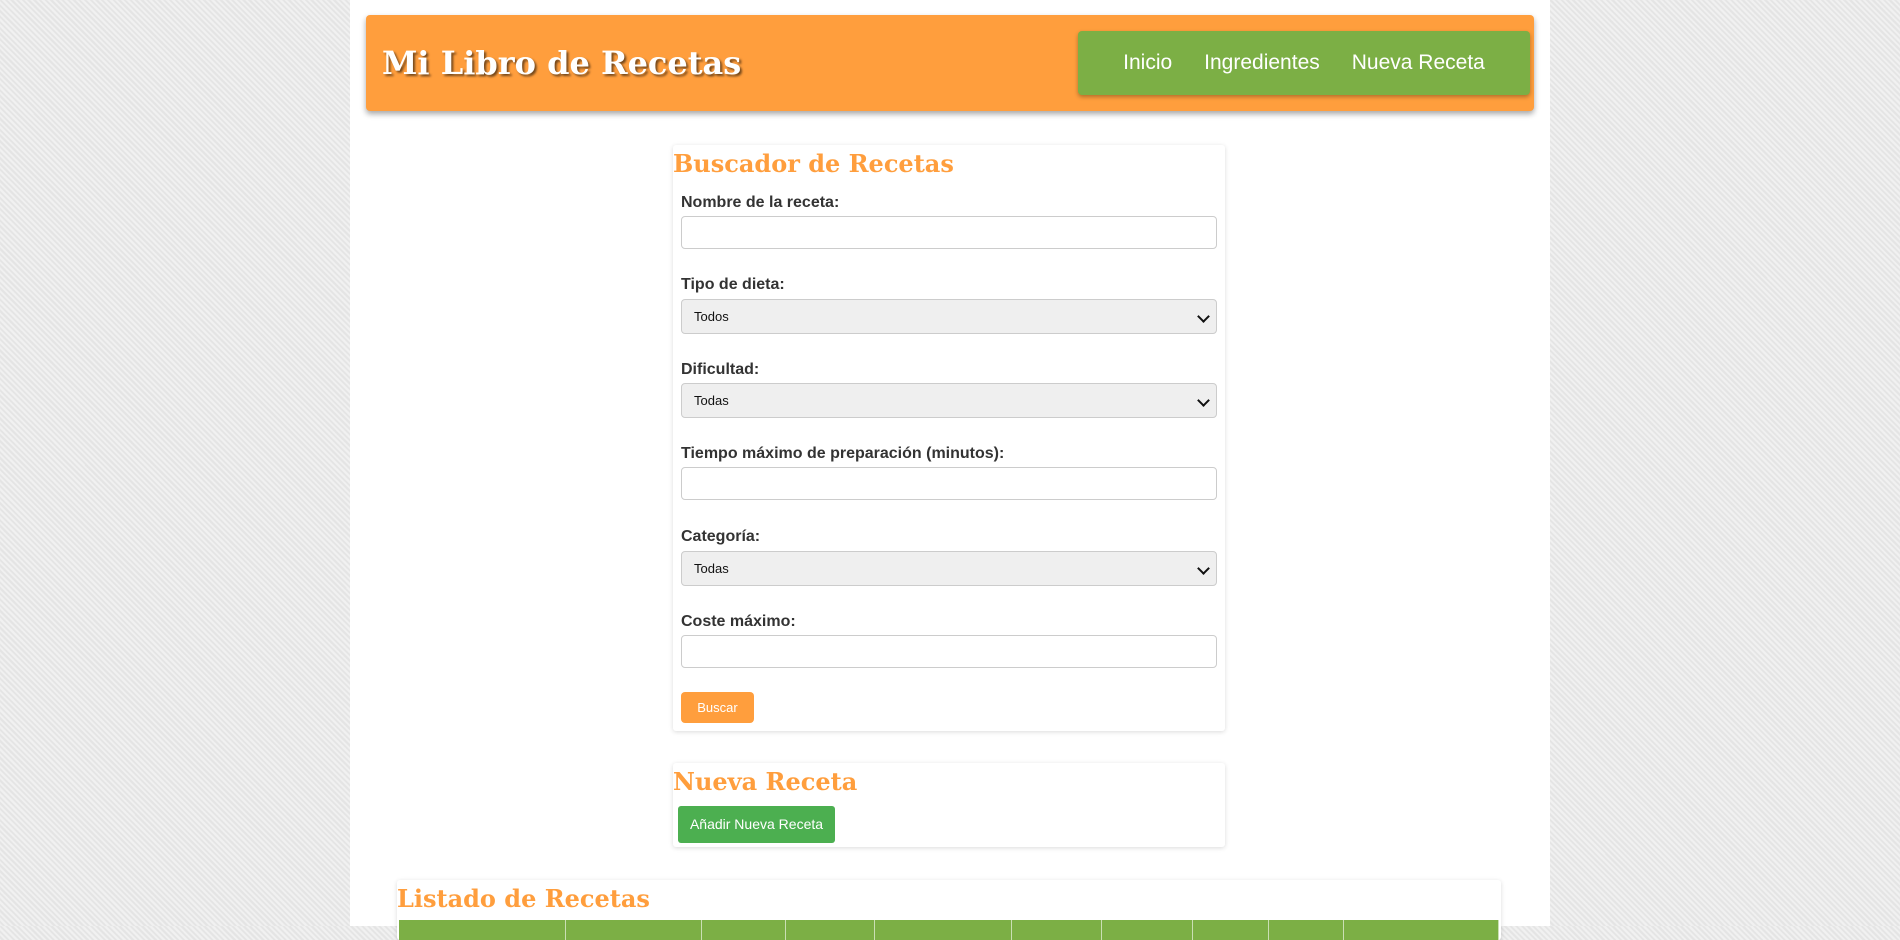 Image resolution: width=1900 pixels, height=940 pixels. Describe the element at coordinates (760, 202) in the screenshot. I see `recipe-name-label: Nombre de la receta:` at that location.